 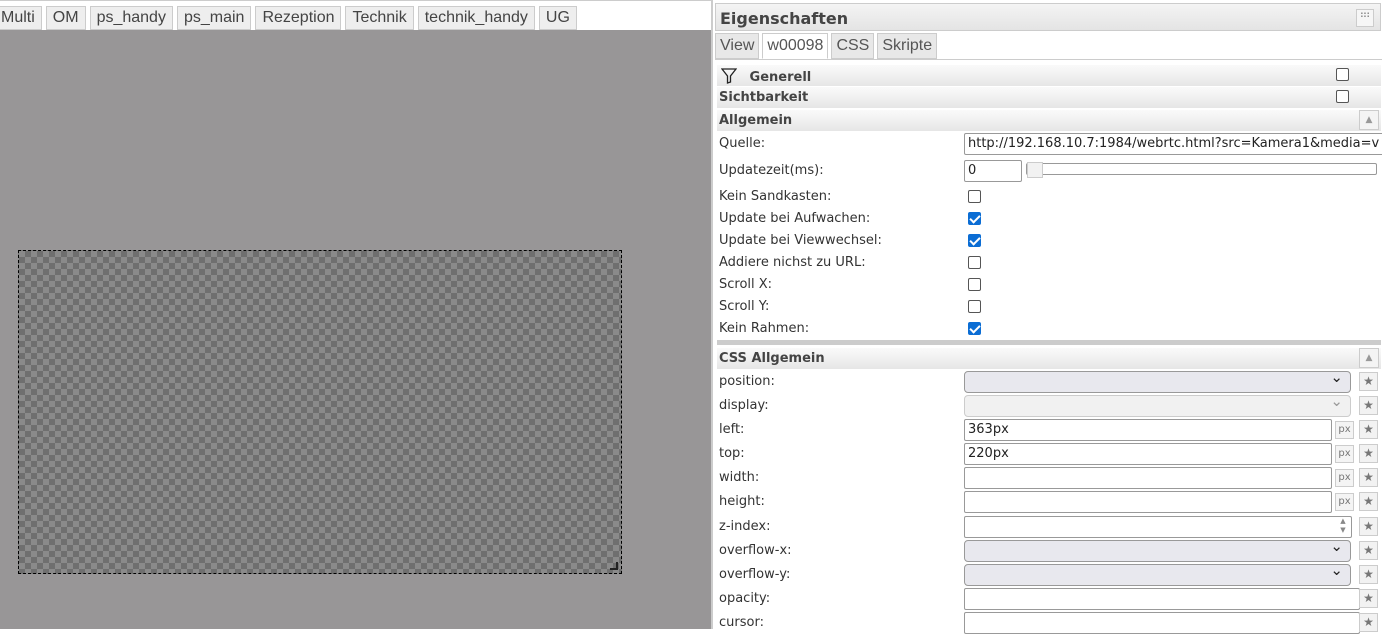 I want to click on view-tab-ps-handy: ps_handy, so click(x=131, y=18).